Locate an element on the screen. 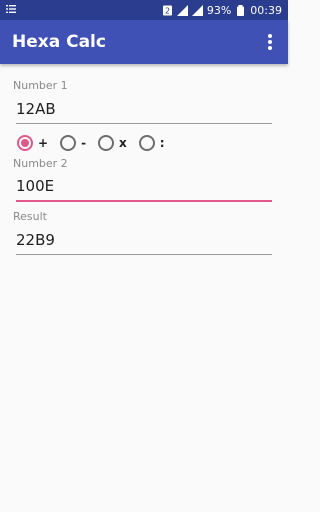  radio-plus-label: + is located at coordinates (43, 143).